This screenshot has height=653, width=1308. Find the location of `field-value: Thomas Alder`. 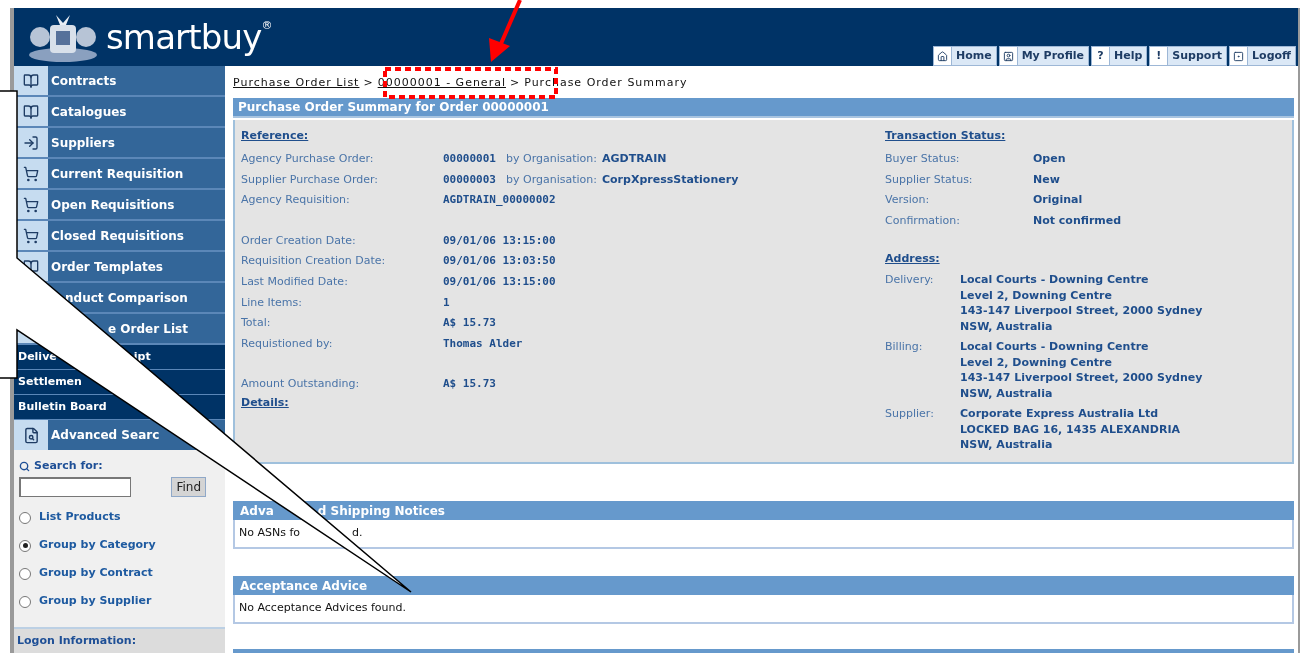

field-value: Thomas Alder is located at coordinates (483, 343).